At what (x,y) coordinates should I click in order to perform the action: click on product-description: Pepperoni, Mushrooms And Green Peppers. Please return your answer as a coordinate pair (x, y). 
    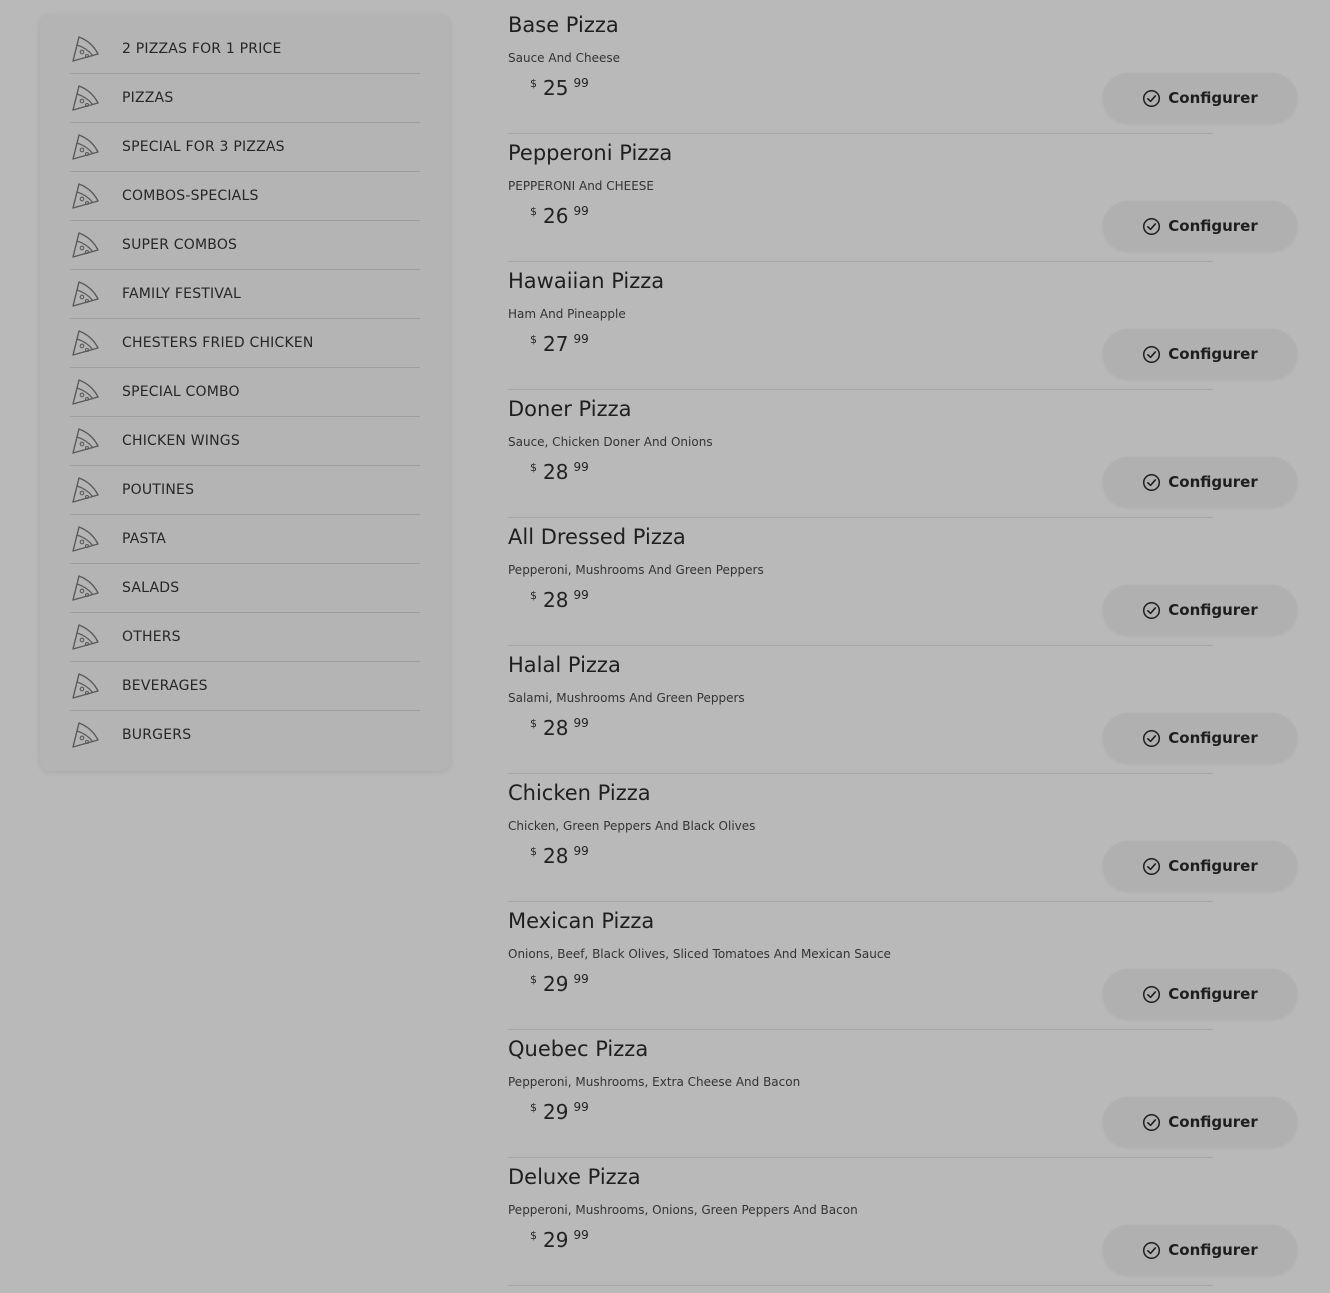
    Looking at the image, I should click on (636, 570).